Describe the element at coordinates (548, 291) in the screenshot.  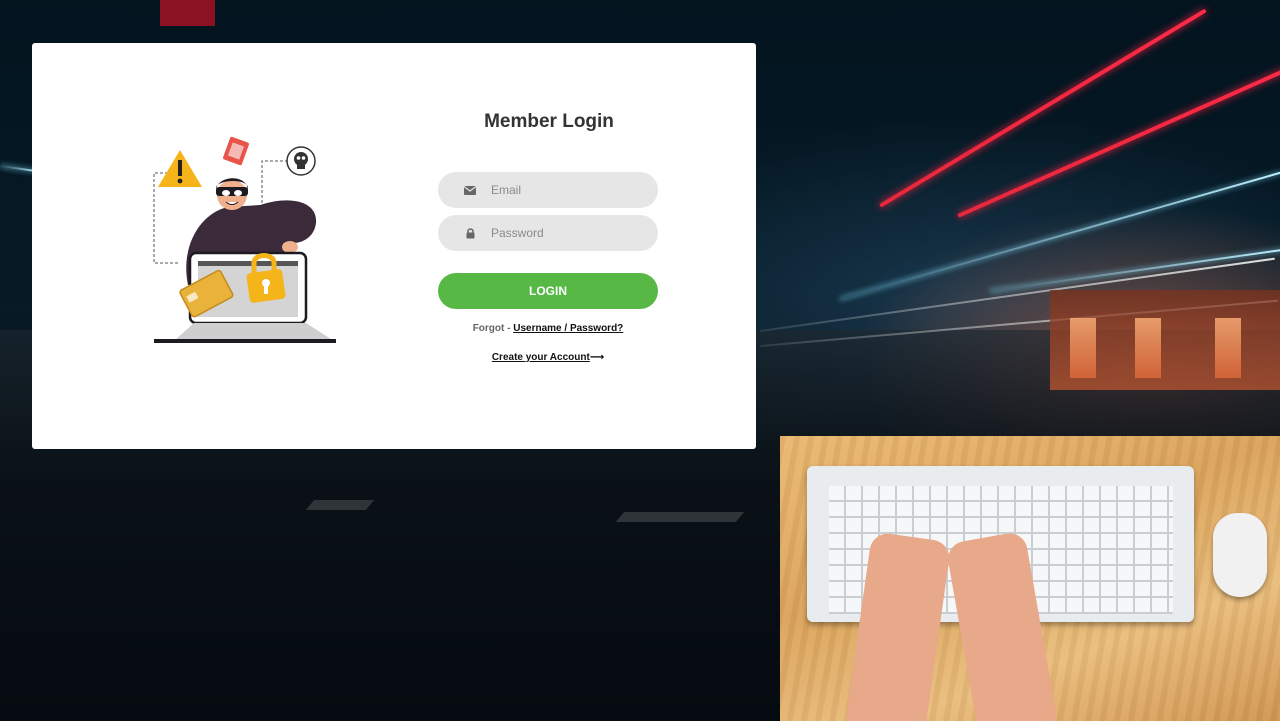
I see `login-button: LOGIN` at that location.